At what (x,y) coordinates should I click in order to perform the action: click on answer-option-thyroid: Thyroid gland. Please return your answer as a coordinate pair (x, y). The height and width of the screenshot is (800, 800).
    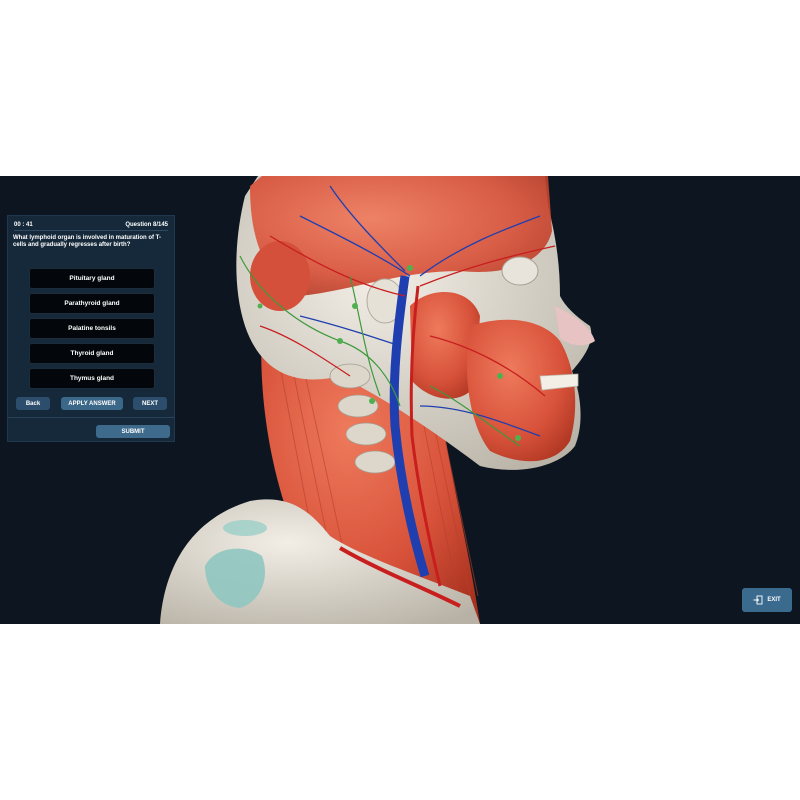
    Looking at the image, I should click on (92, 353).